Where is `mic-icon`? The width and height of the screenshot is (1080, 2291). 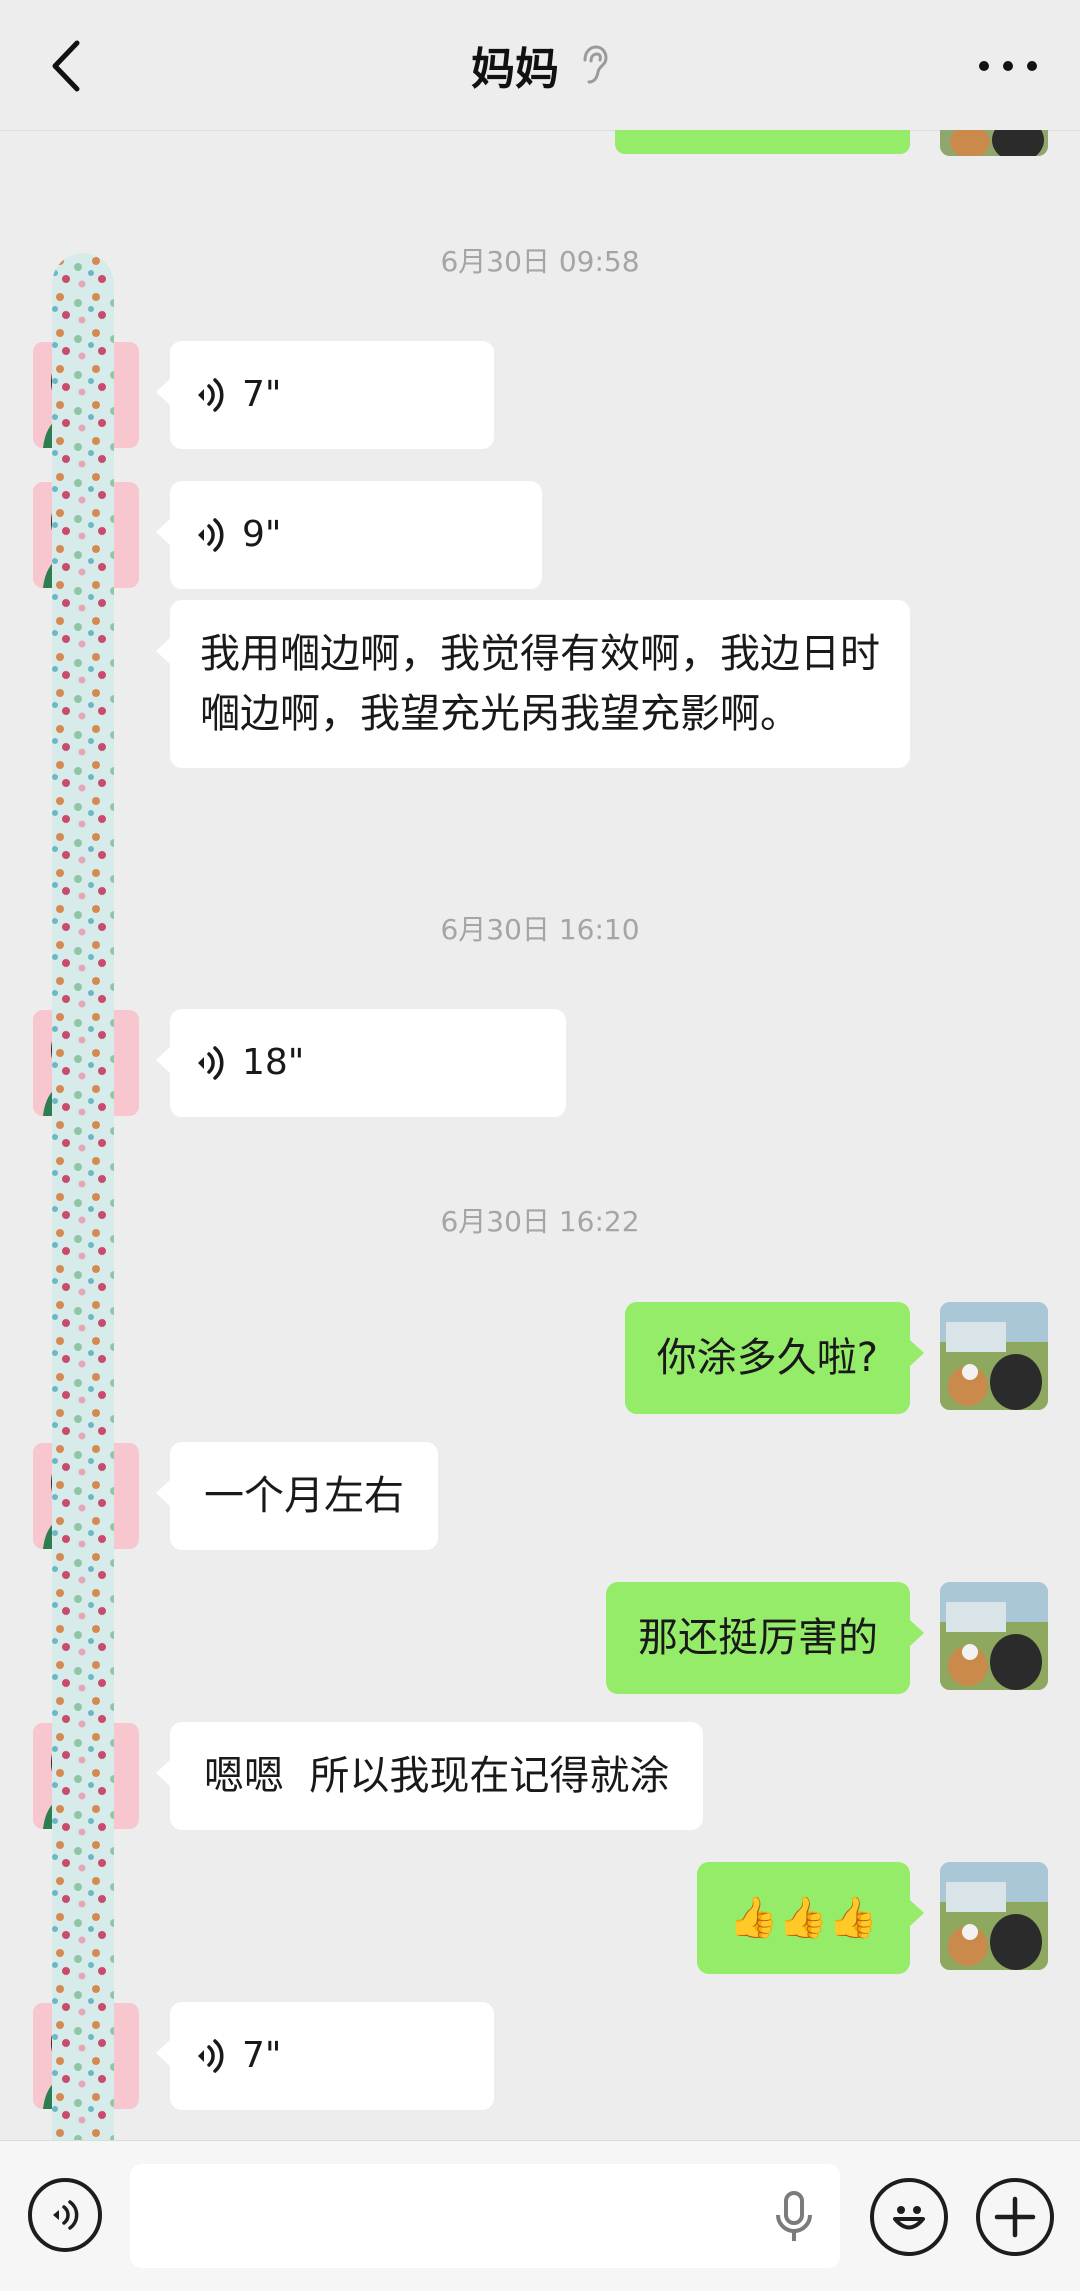 mic-icon is located at coordinates (794, 2216).